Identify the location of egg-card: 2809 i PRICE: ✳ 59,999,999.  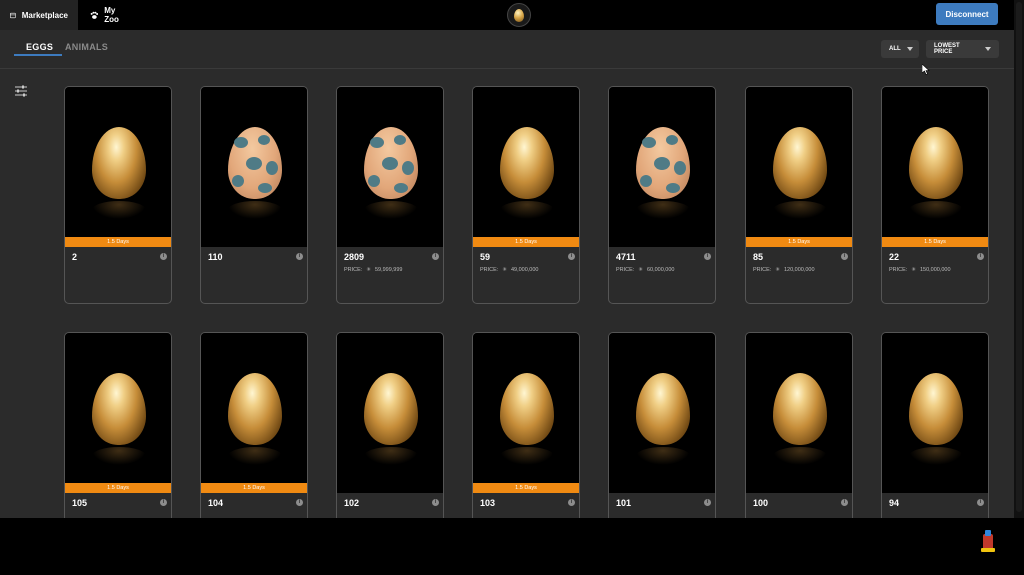
(390, 195).